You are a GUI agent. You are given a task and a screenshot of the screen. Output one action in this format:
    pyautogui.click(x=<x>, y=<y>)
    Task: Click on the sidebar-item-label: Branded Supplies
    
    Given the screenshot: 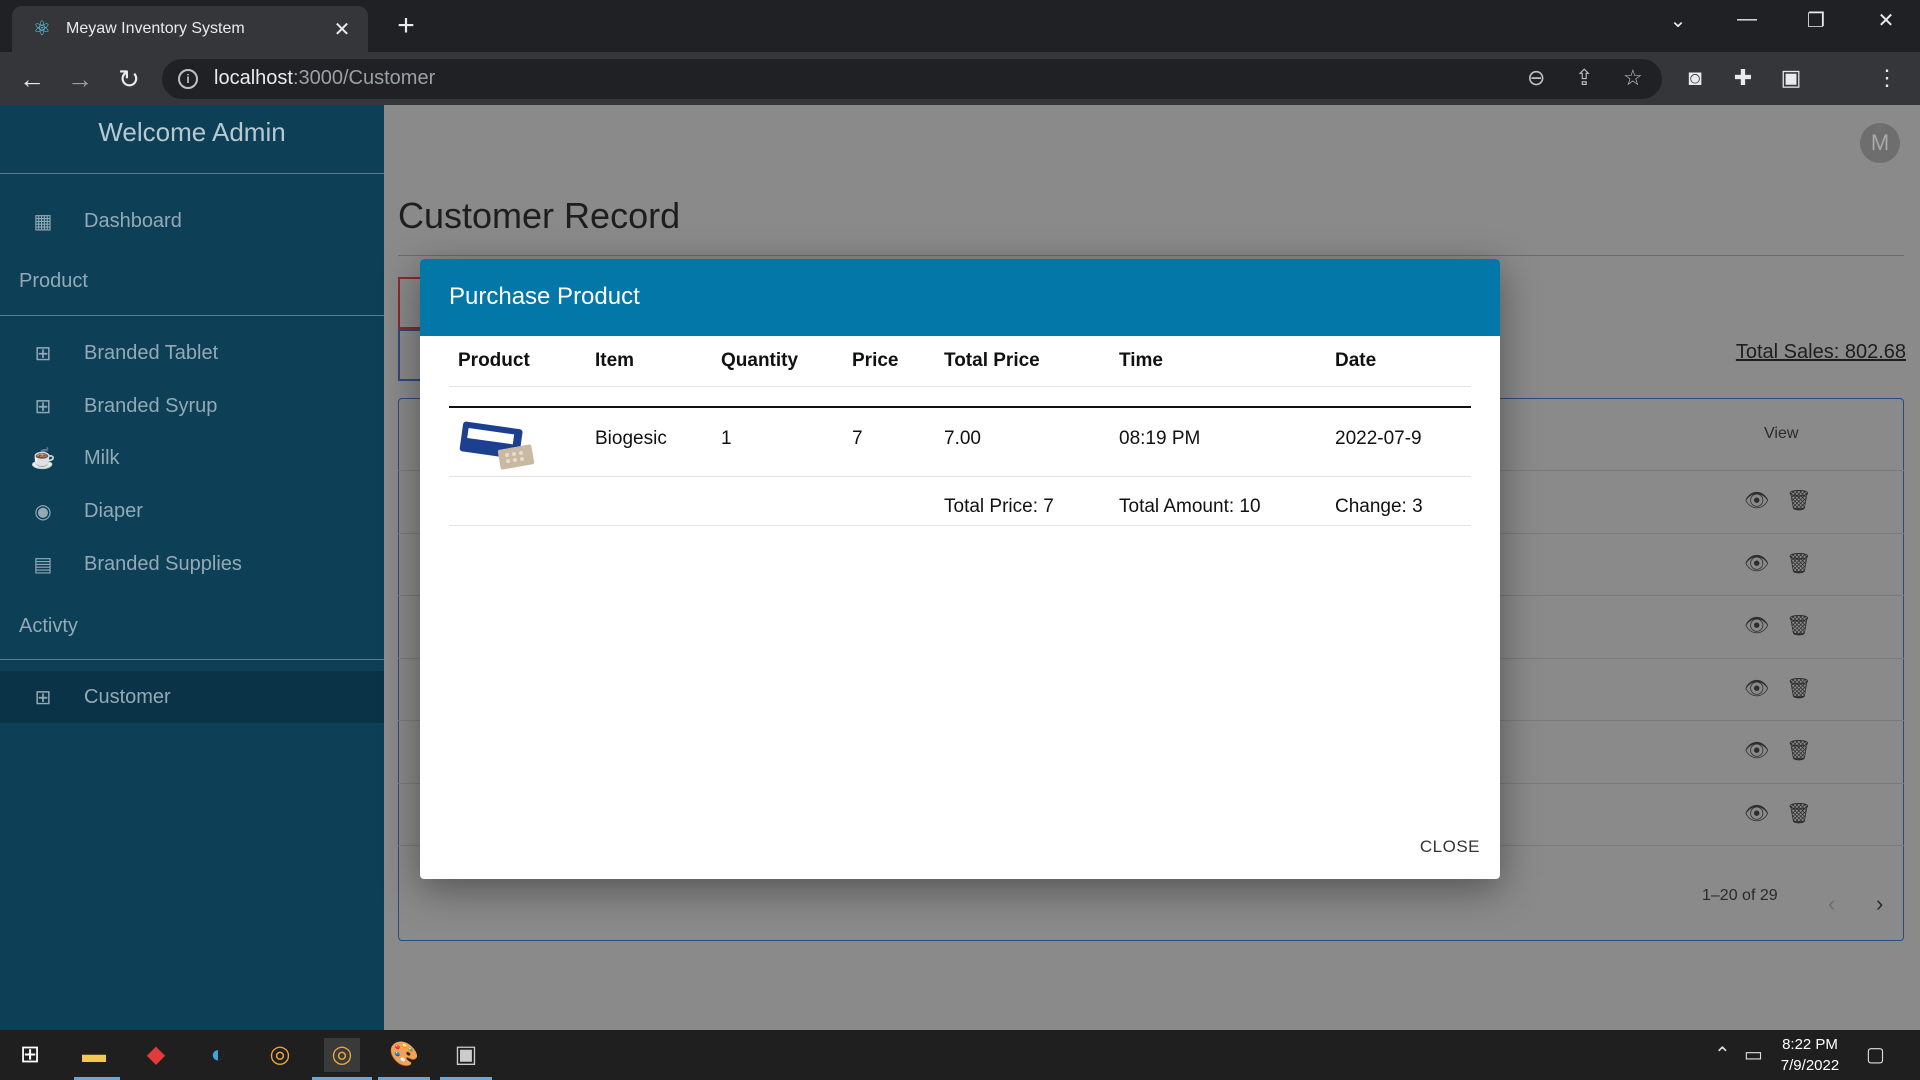 What is the action you would take?
    pyautogui.click(x=163, y=563)
    